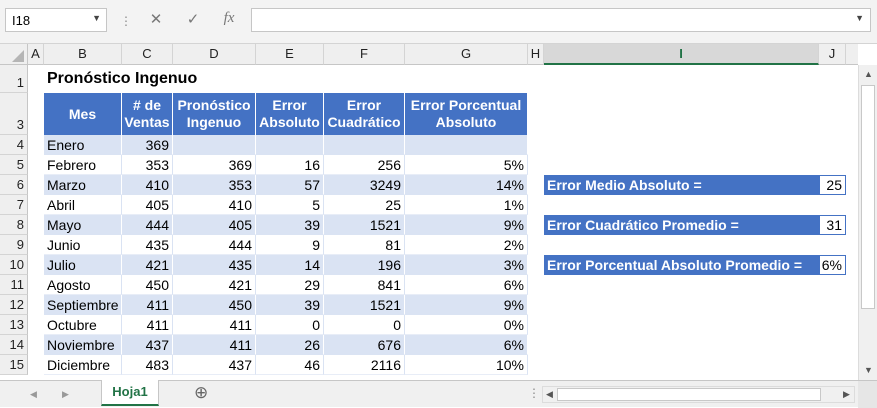 Image resolution: width=877 pixels, height=408 pixels. Describe the element at coordinates (83, 205) in the screenshot. I see `table-cell-mes: Abril` at that location.